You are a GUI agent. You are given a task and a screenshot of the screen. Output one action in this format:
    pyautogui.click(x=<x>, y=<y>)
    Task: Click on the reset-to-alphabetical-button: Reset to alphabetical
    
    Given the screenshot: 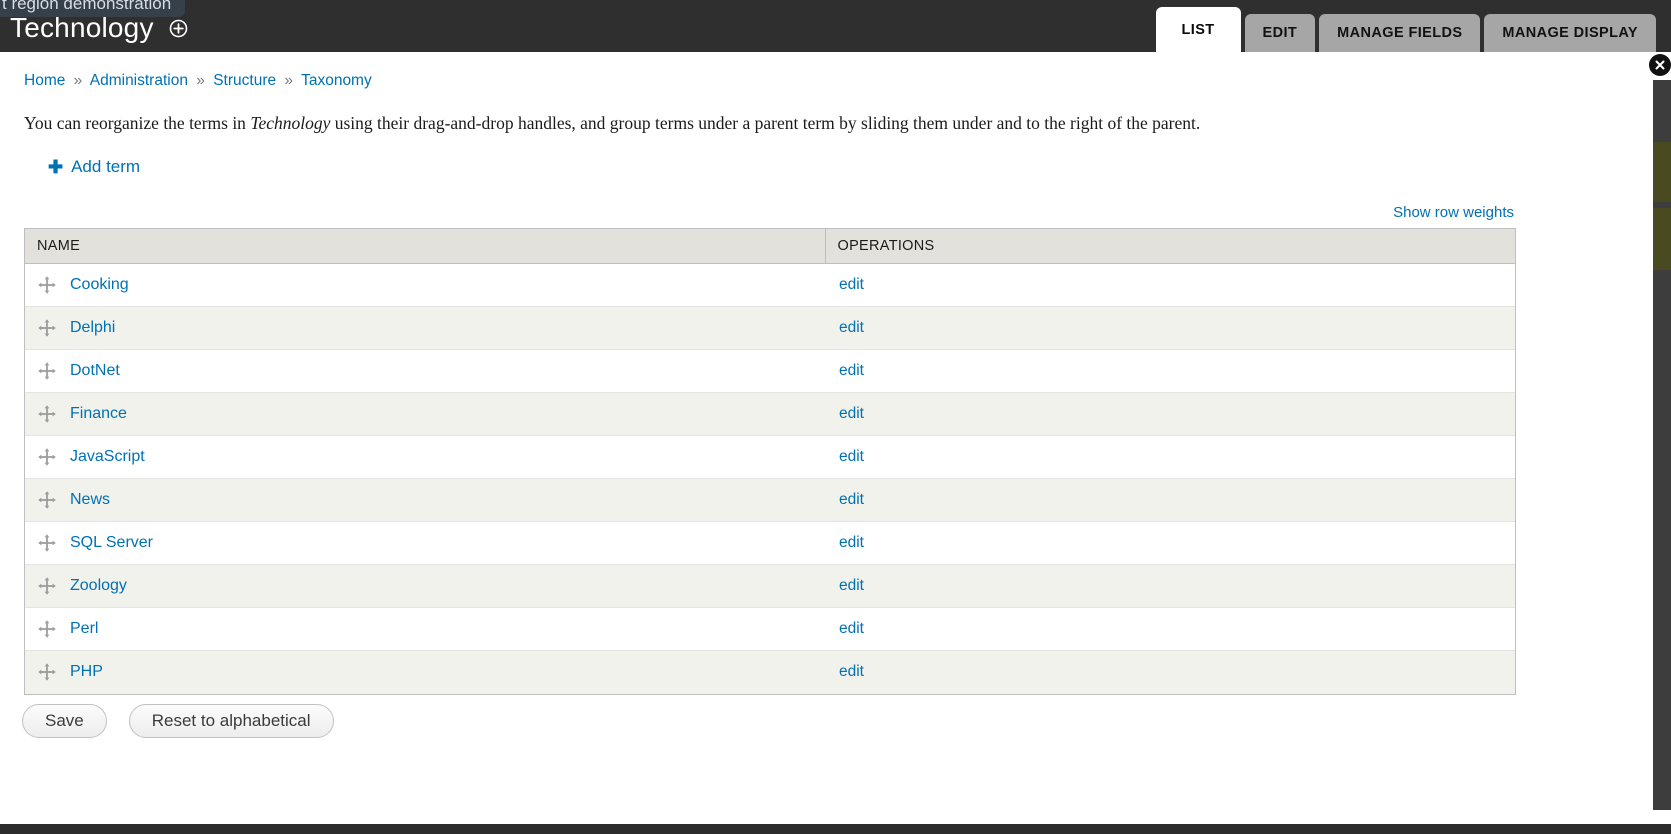 What is the action you would take?
    pyautogui.click(x=231, y=721)
    